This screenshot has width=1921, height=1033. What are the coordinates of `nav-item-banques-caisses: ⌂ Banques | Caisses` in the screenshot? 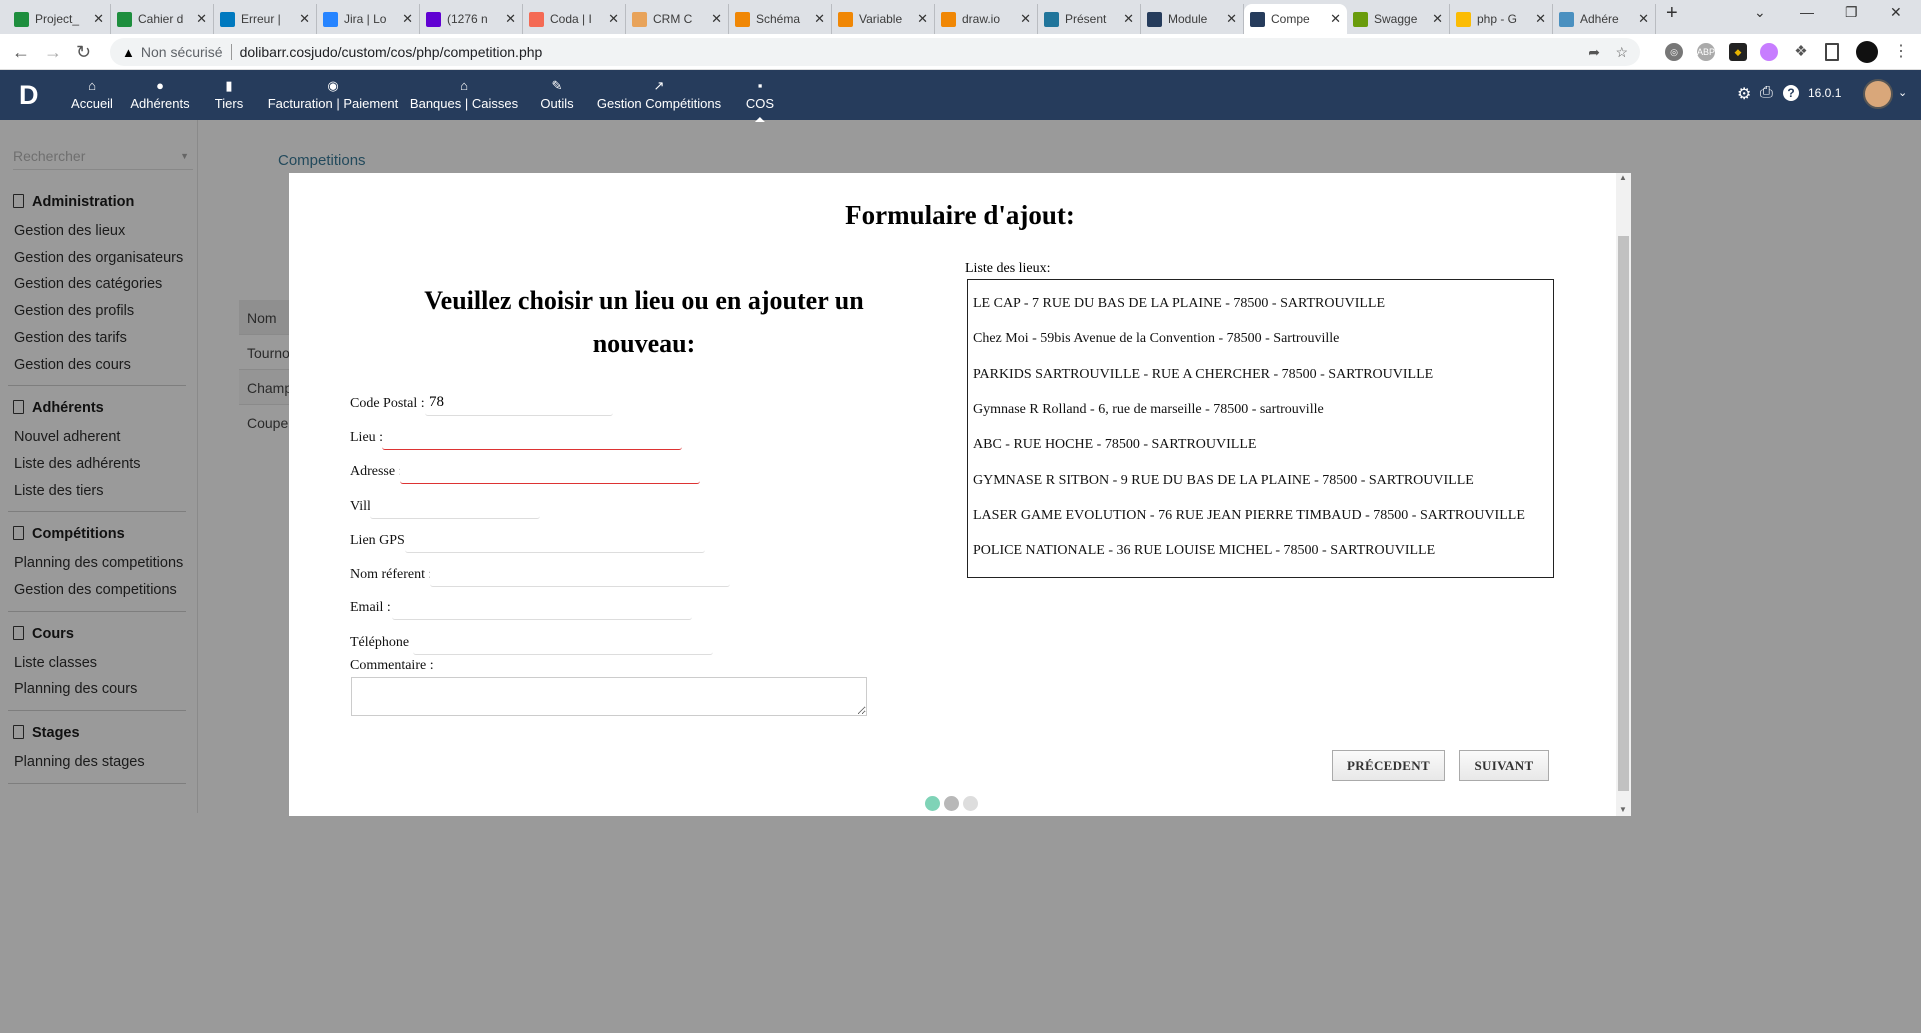 It's located at (464, 94).